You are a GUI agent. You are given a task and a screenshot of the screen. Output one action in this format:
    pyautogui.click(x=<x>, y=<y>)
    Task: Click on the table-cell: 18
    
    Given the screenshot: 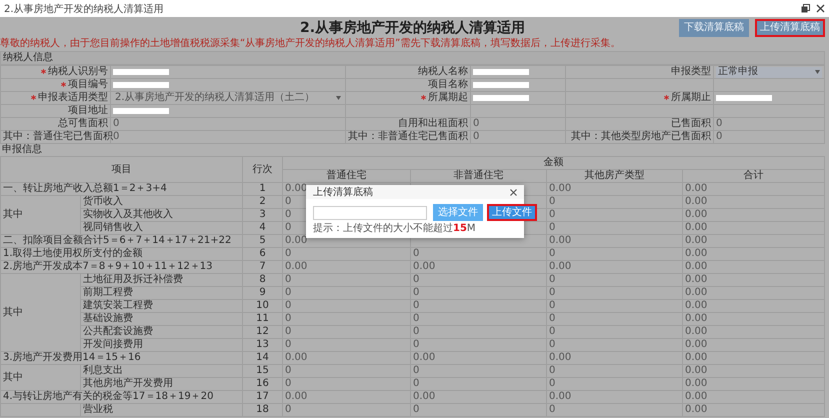 What is the action you would take?
    pyautogui.click(x=262, y=410)
    